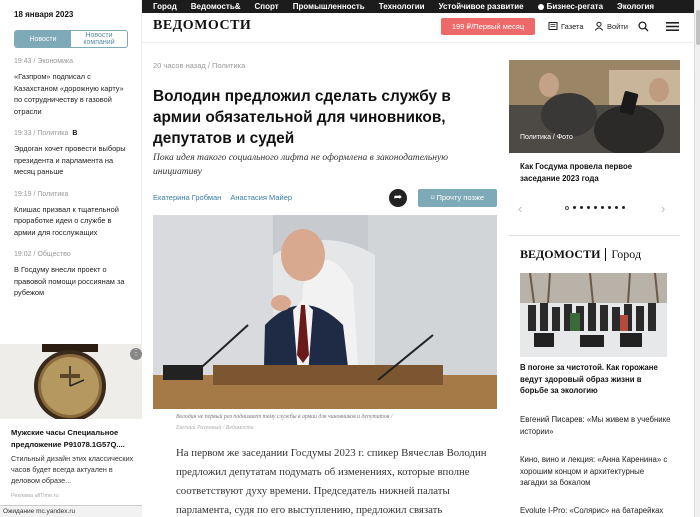  I want to click on author-link: Анастасия Майер, so click(261, 197).